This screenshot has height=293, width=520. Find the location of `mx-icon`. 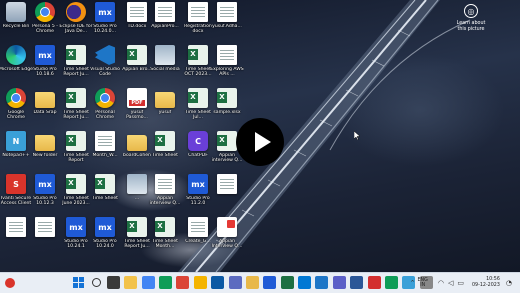

mx-icon is located at coordinates (270, 282).